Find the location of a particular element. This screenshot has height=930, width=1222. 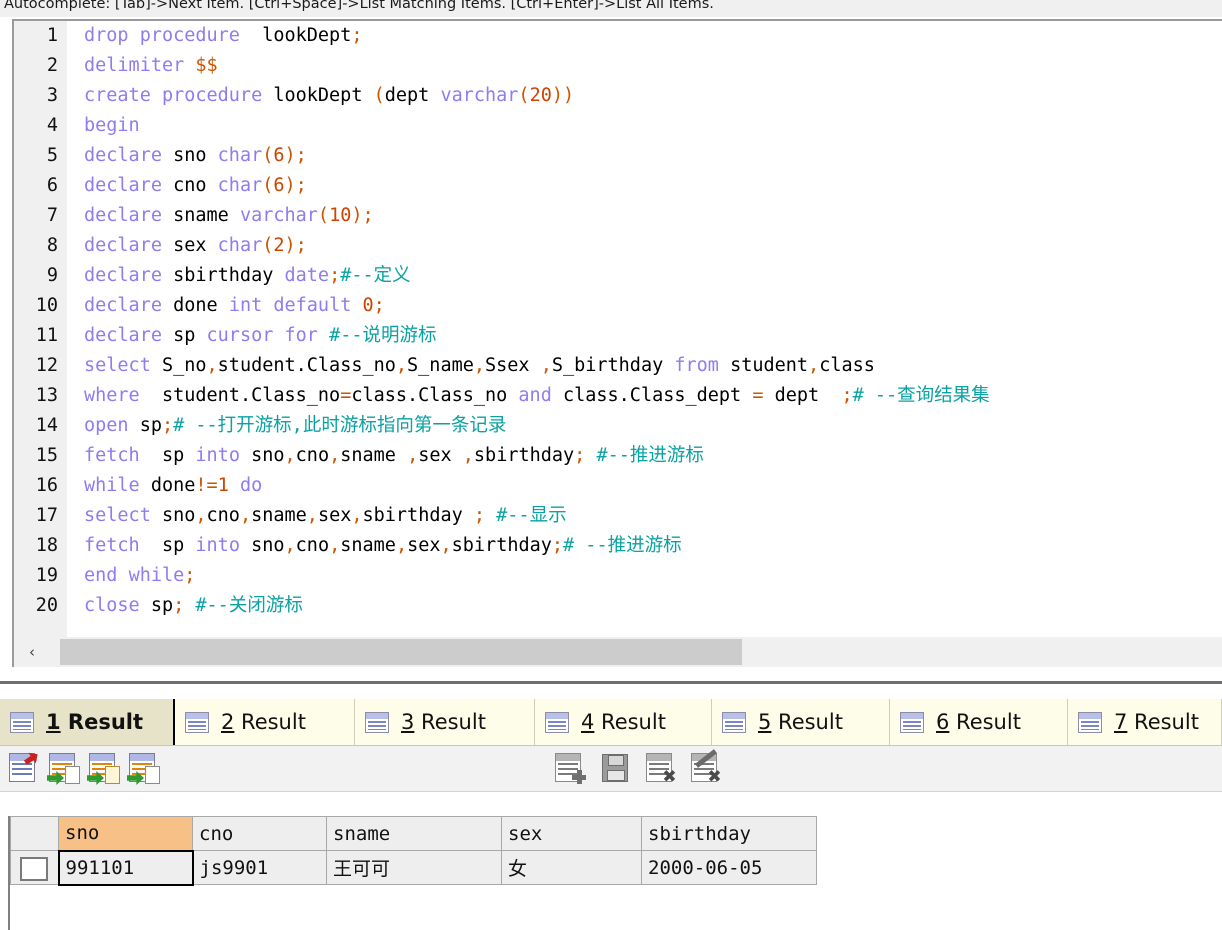

cell-cno: js9901 is located at coordinates (259, 867).